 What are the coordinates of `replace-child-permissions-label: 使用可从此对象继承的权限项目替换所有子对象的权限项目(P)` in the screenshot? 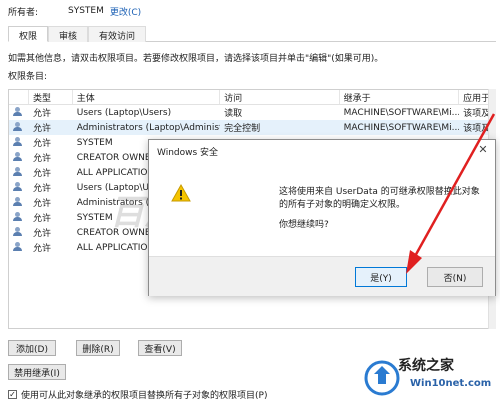 It's located at (144, 396).